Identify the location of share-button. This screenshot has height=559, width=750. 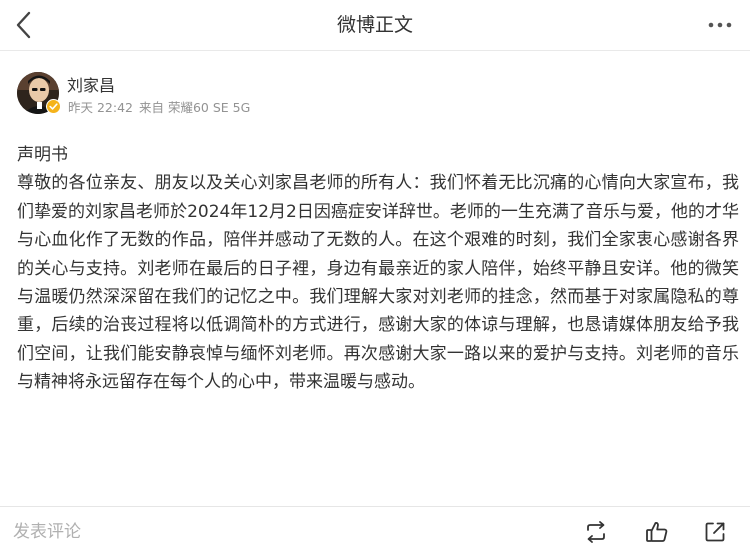
(715, 532).